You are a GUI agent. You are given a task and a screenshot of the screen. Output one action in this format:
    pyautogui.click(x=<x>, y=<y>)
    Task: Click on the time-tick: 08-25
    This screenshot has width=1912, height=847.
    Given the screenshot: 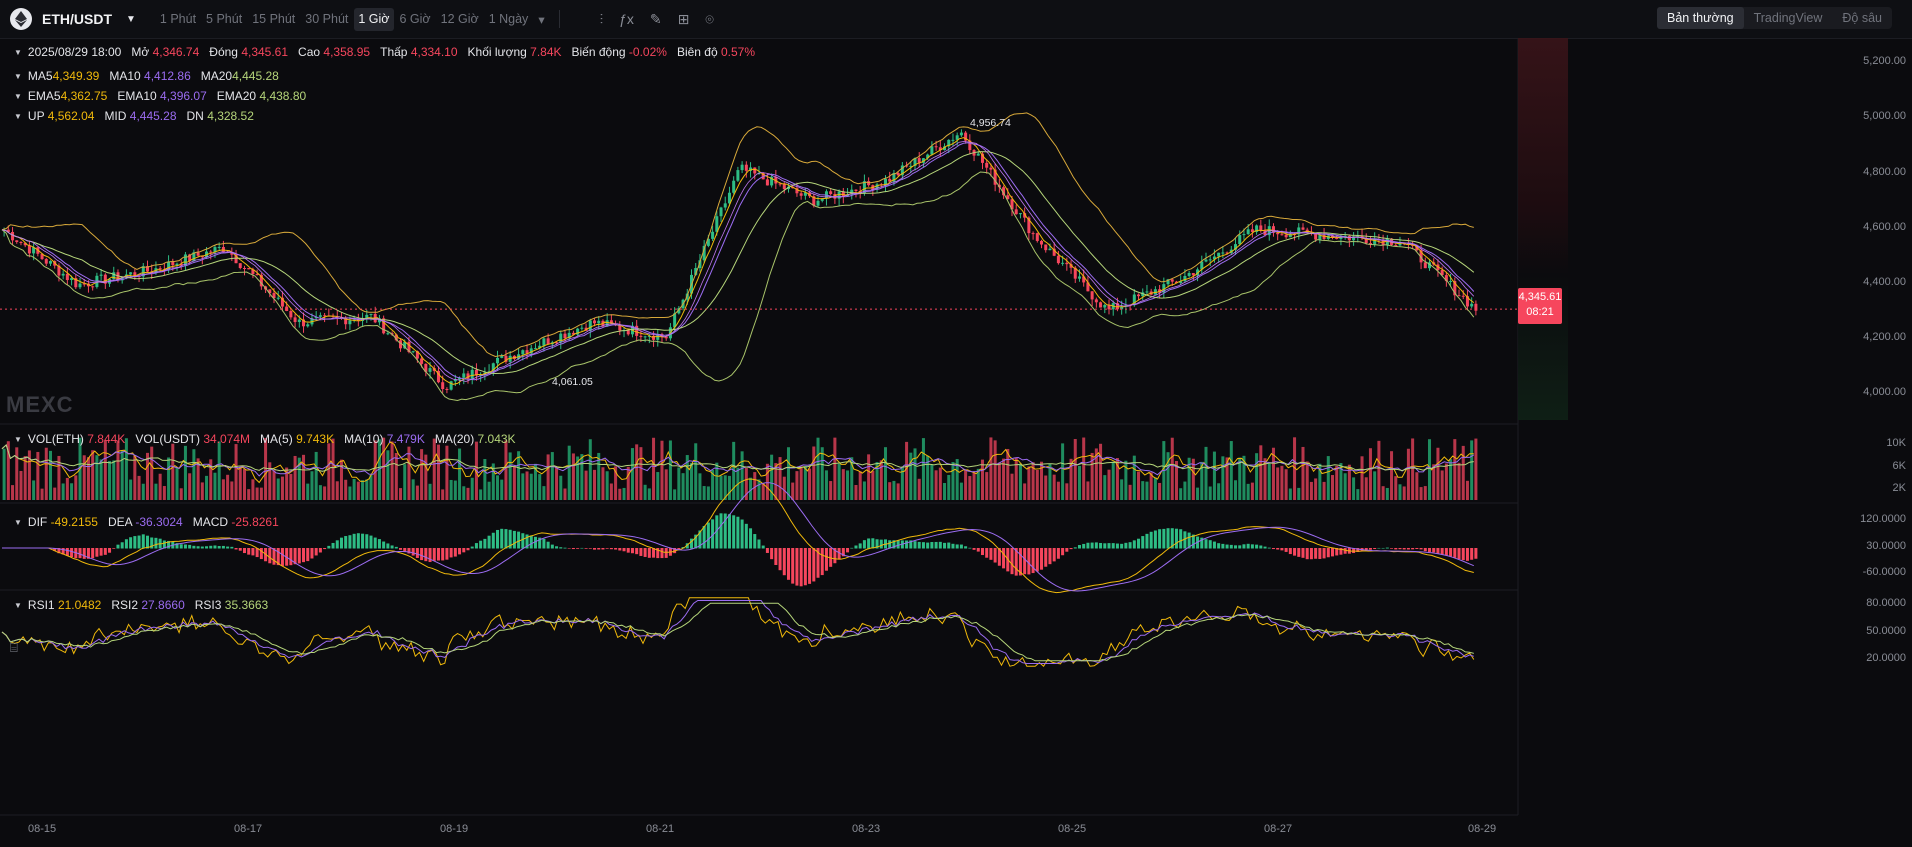 What is the action you would take?
    pyautogui.click(x=1072, y=829)
    